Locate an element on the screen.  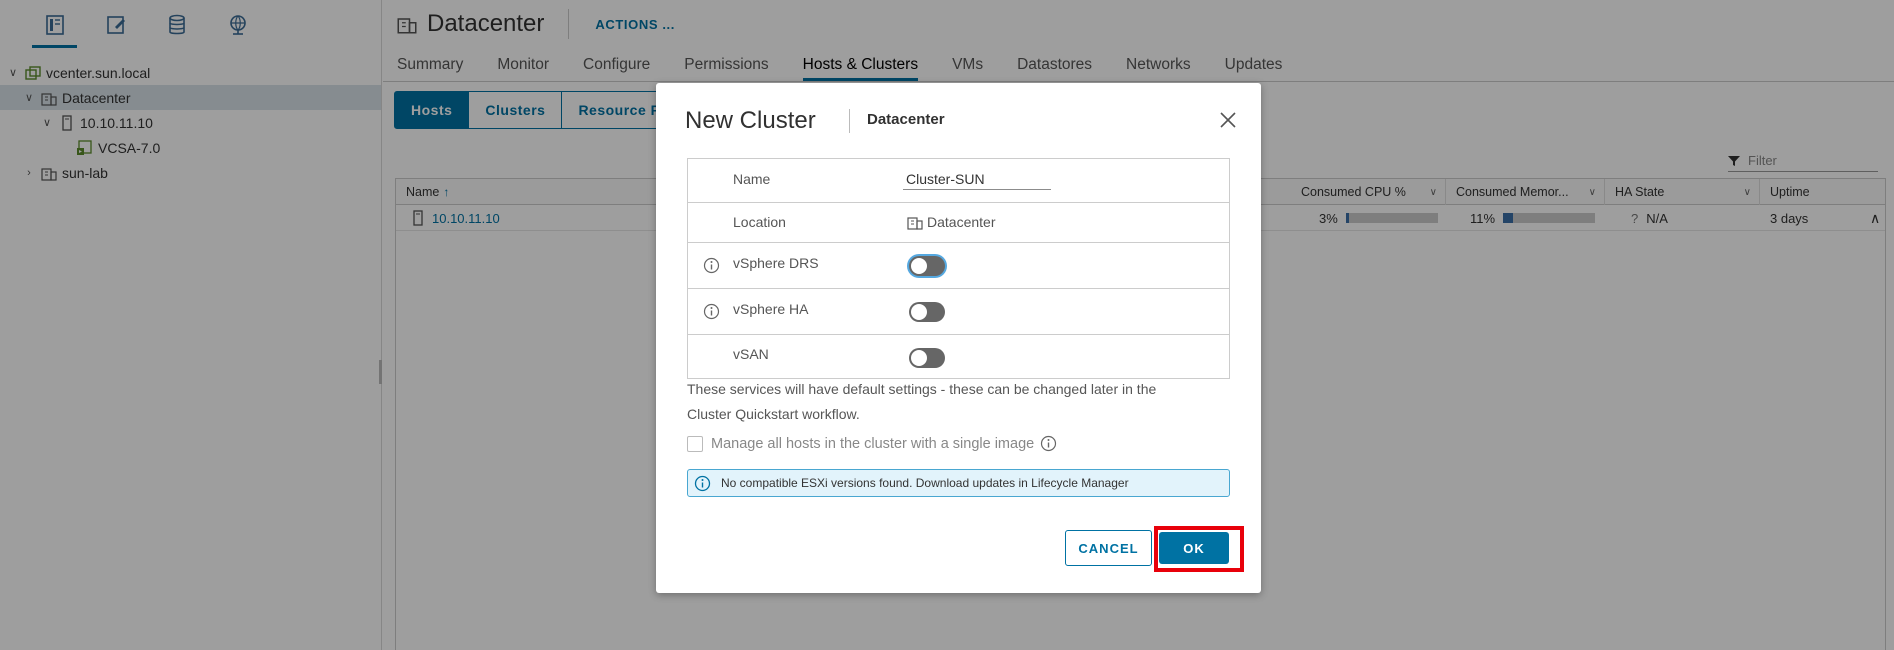
cluster-name-input is located at coordinates (977, 179).